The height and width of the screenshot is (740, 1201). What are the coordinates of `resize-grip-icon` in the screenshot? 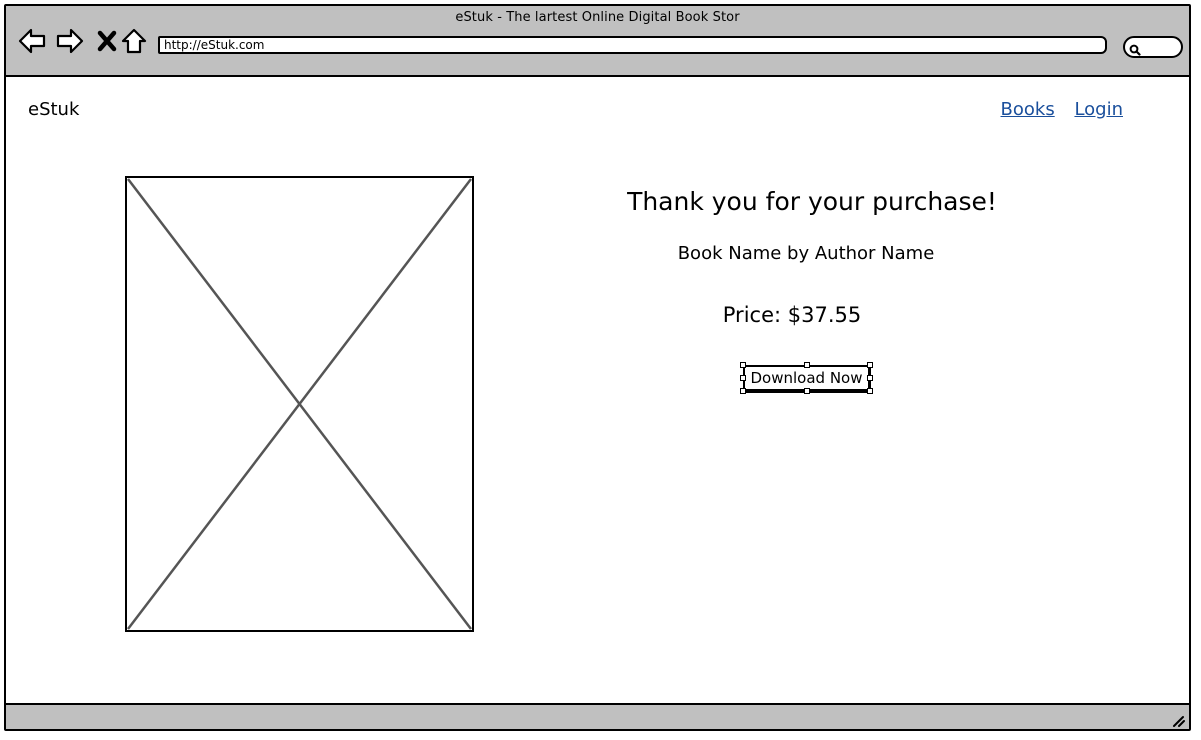 It's located at (1178, 719).